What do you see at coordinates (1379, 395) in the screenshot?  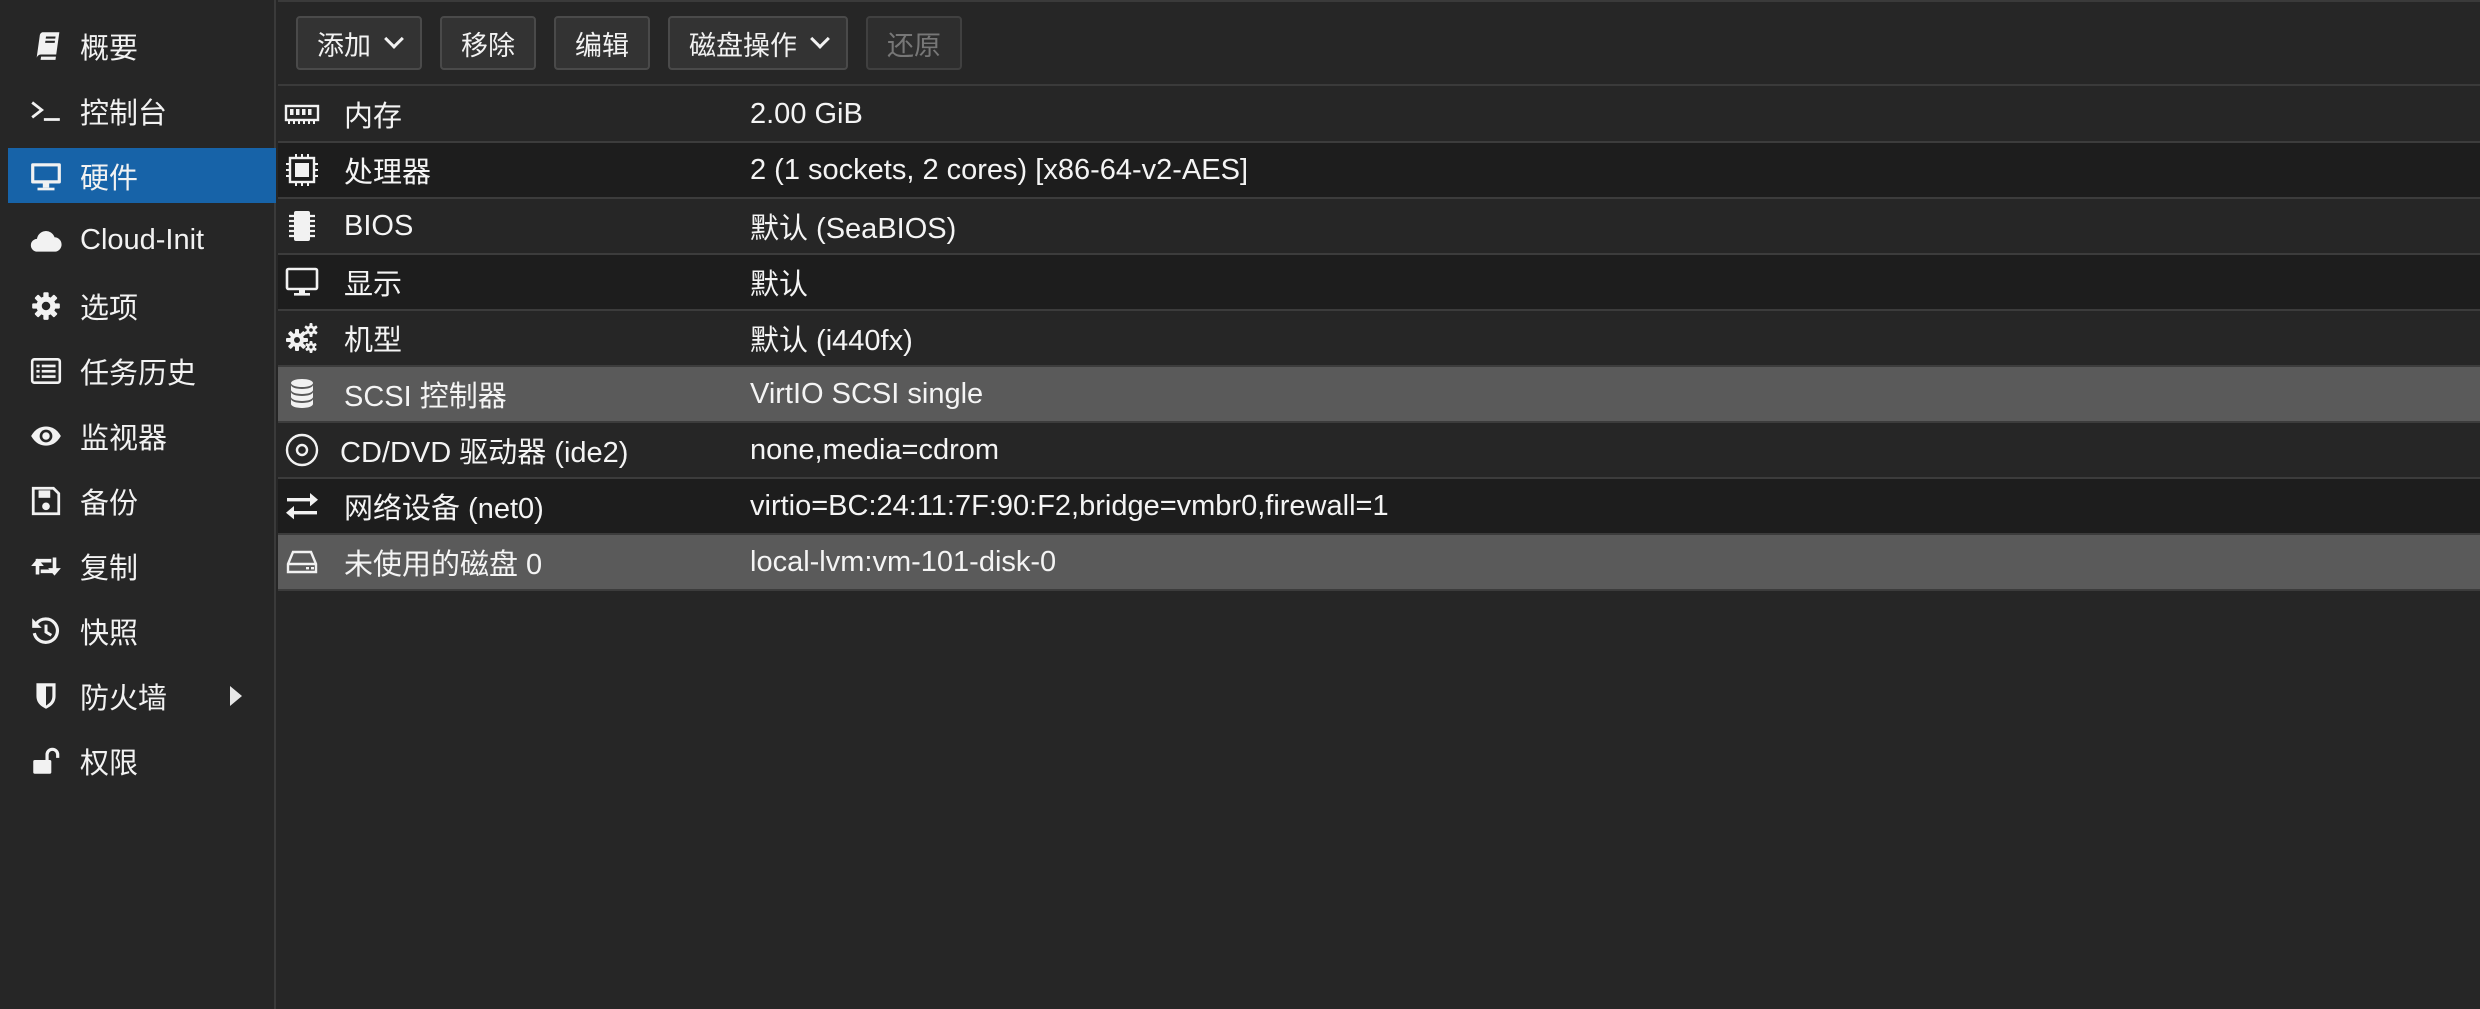 I see `table-row: SCSI 控制器 VirtIO SCSI single` at bounding box center [1379, 395].